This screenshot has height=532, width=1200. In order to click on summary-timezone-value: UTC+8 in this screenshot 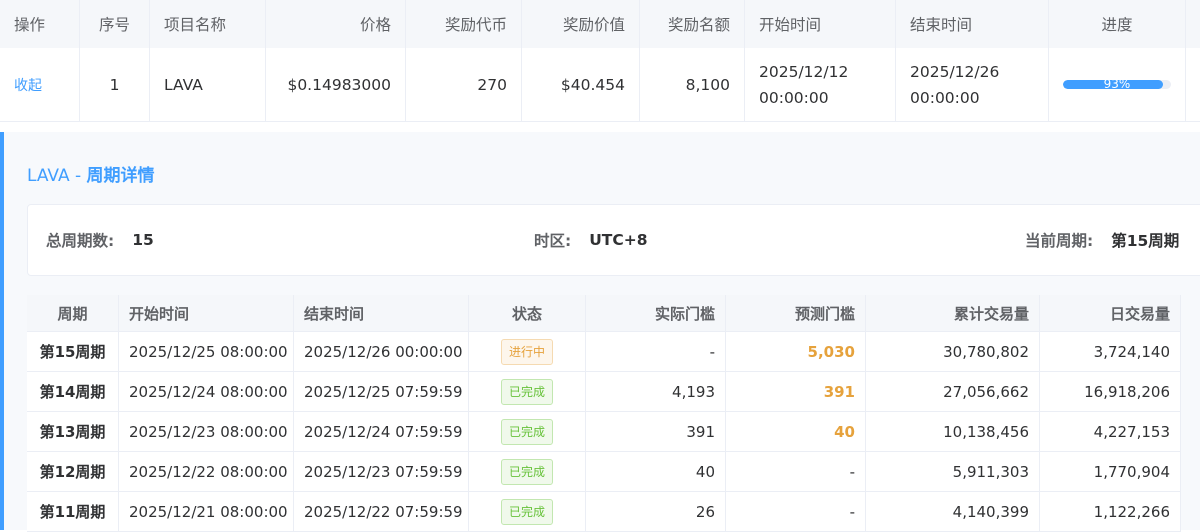, I will do `click(618, 240)`.